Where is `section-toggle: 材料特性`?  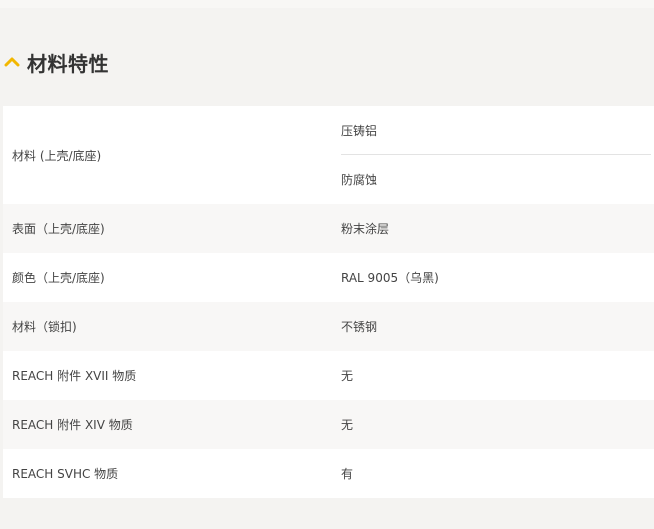 section-toggle: 材料特性 is located at coordinates (54, 62).